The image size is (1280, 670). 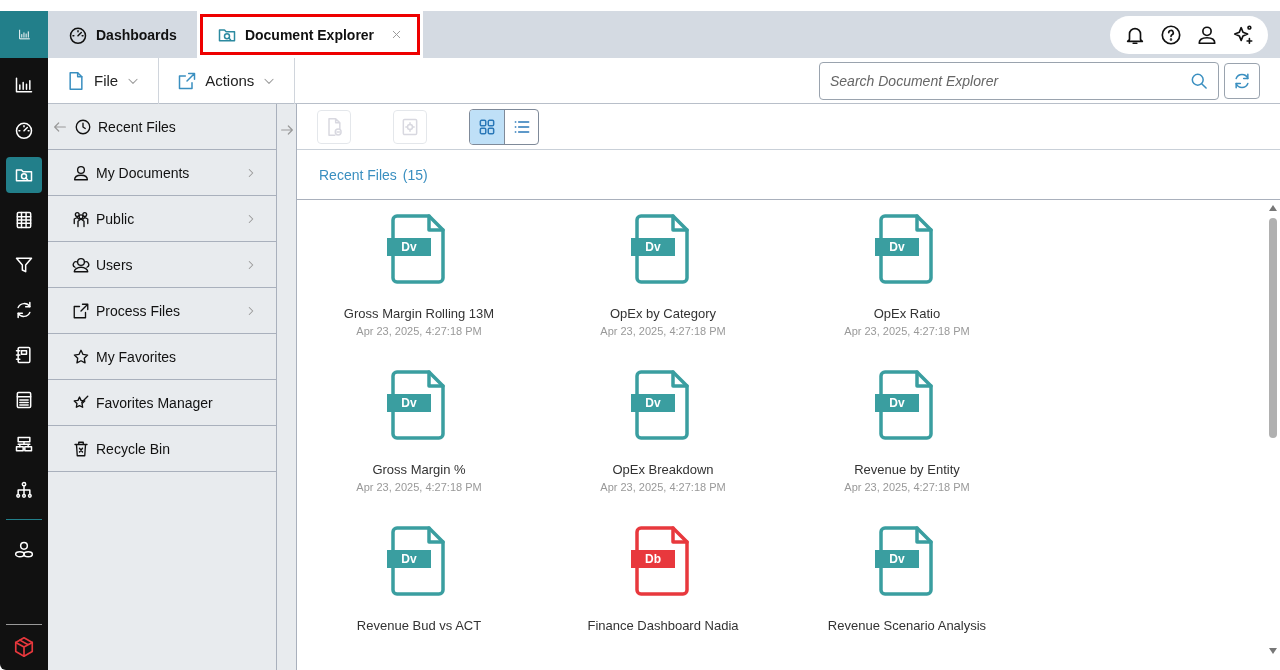 What do you see at coordinates (1019, 80) in the screenshot?
I see `search-field: Search Document Explorer` at bounding box center [1019, 80].